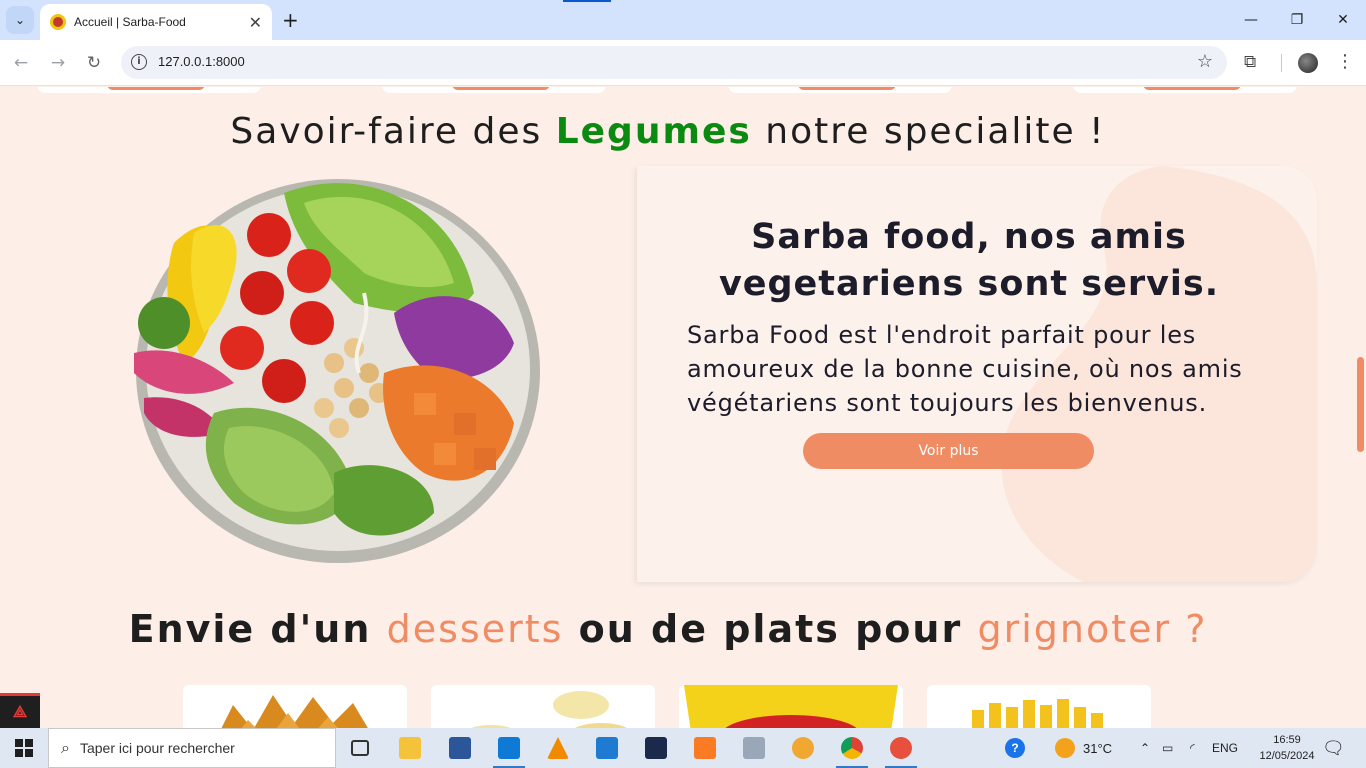 The image size is (1366, 768). I want to click on title-text: Savoir-faire des, so click(393, 131).